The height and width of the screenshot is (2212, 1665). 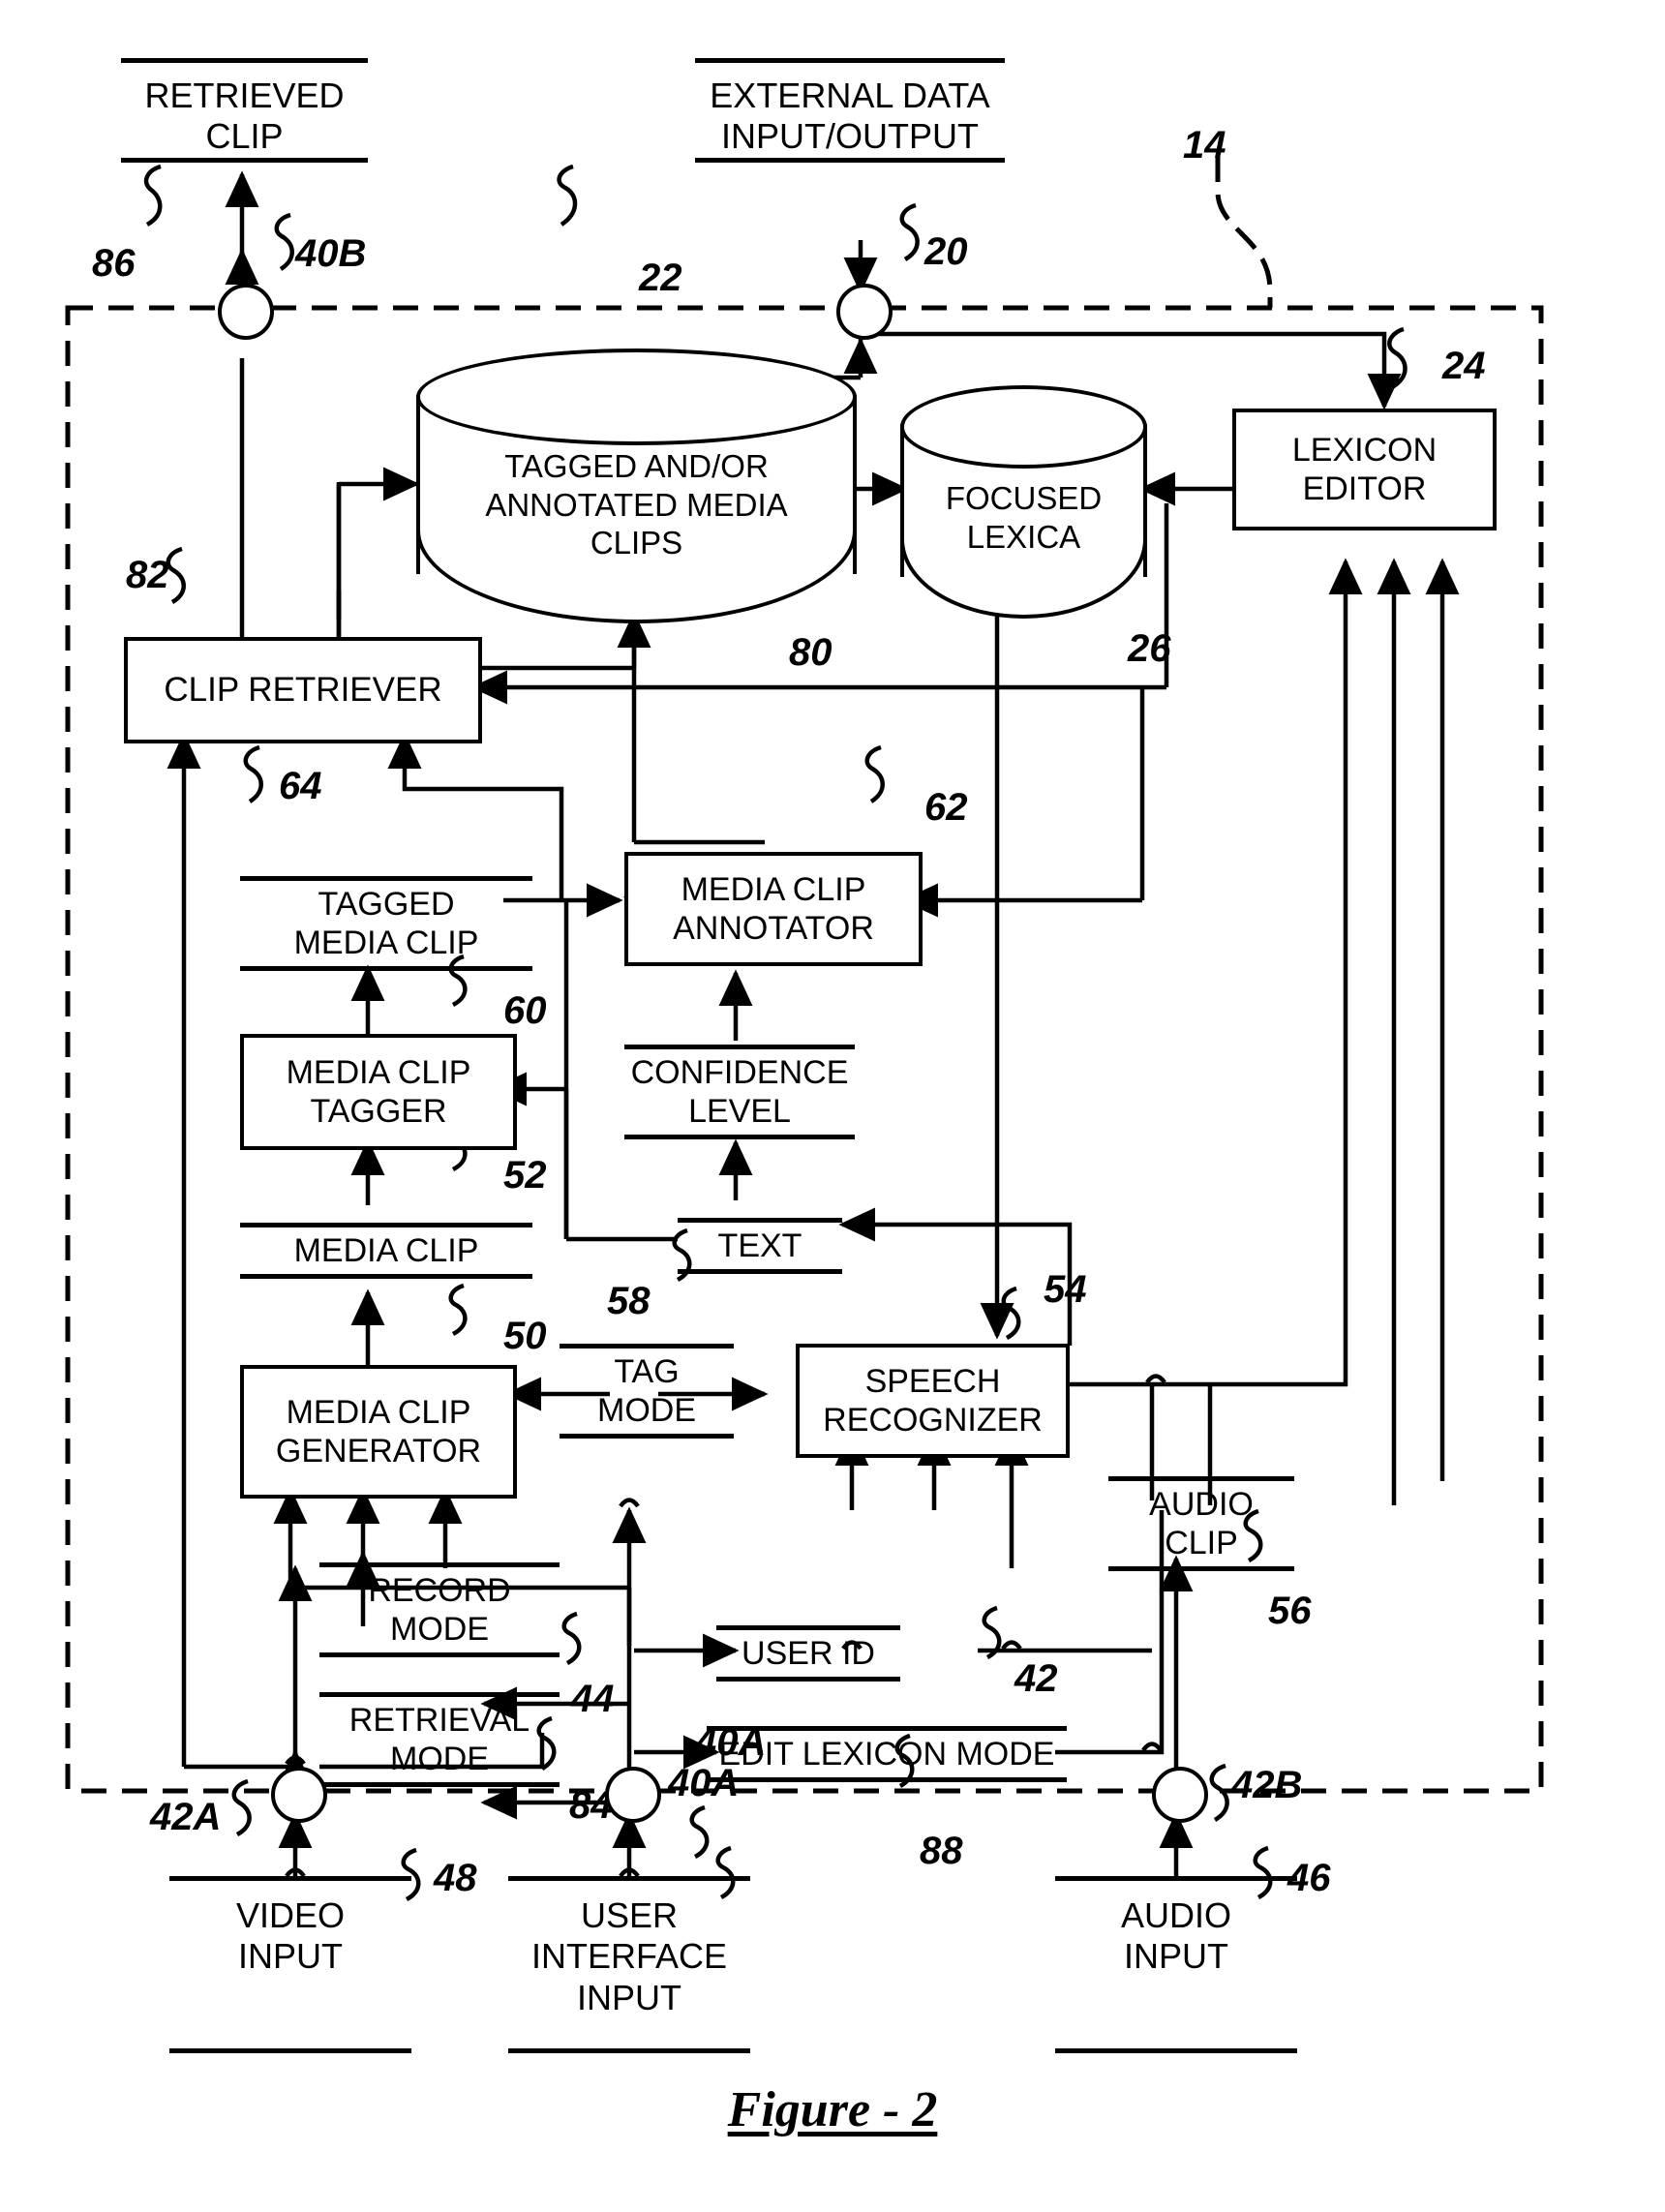 I want to click on ref-22: 22, so click(x=661, y=278).